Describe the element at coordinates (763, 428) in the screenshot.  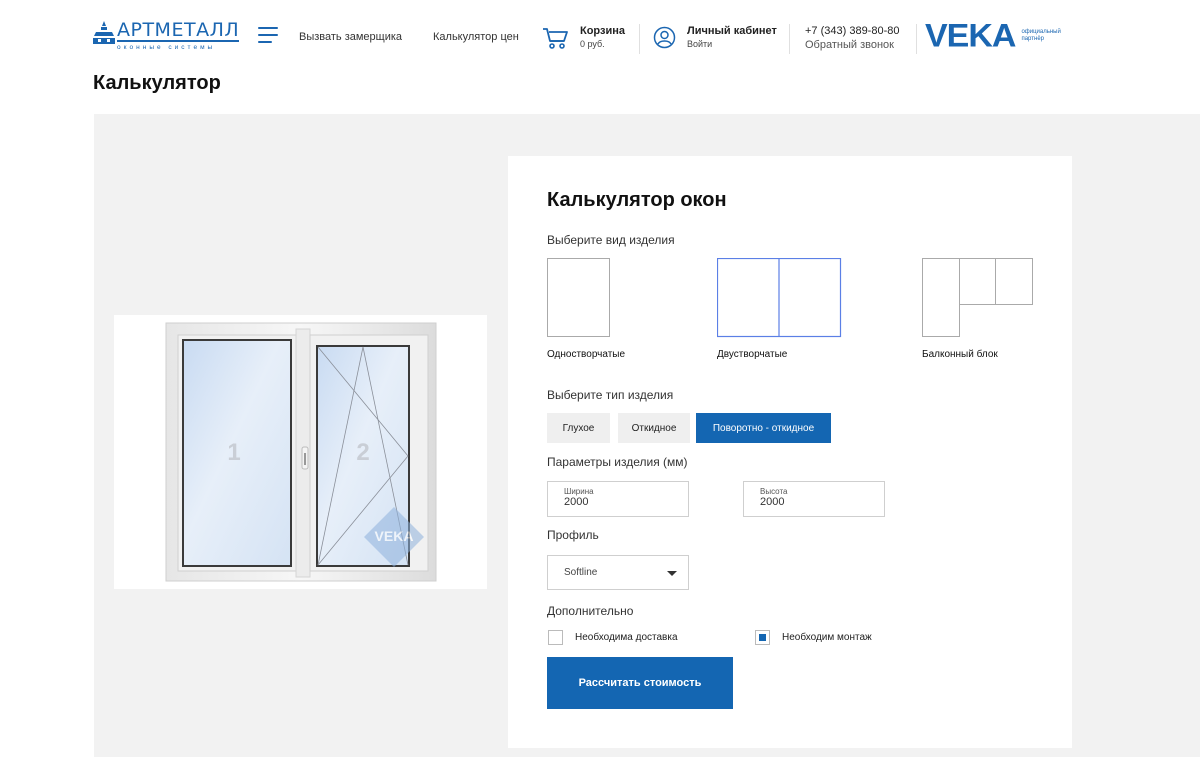
I see `opening-type-tilt-turn: Поворотно - откидное` at that location.